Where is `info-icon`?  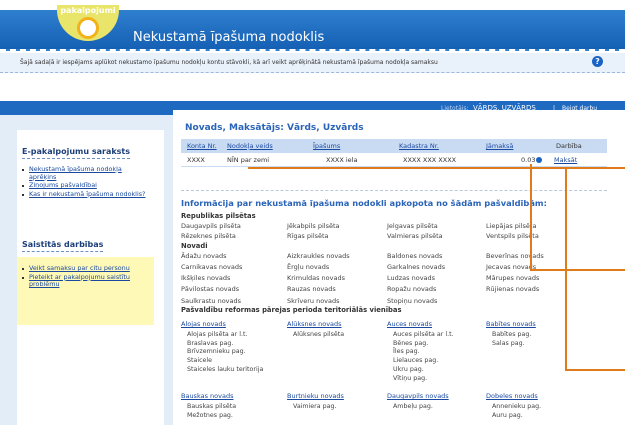 info-icon is located at coordinates (539, 160).